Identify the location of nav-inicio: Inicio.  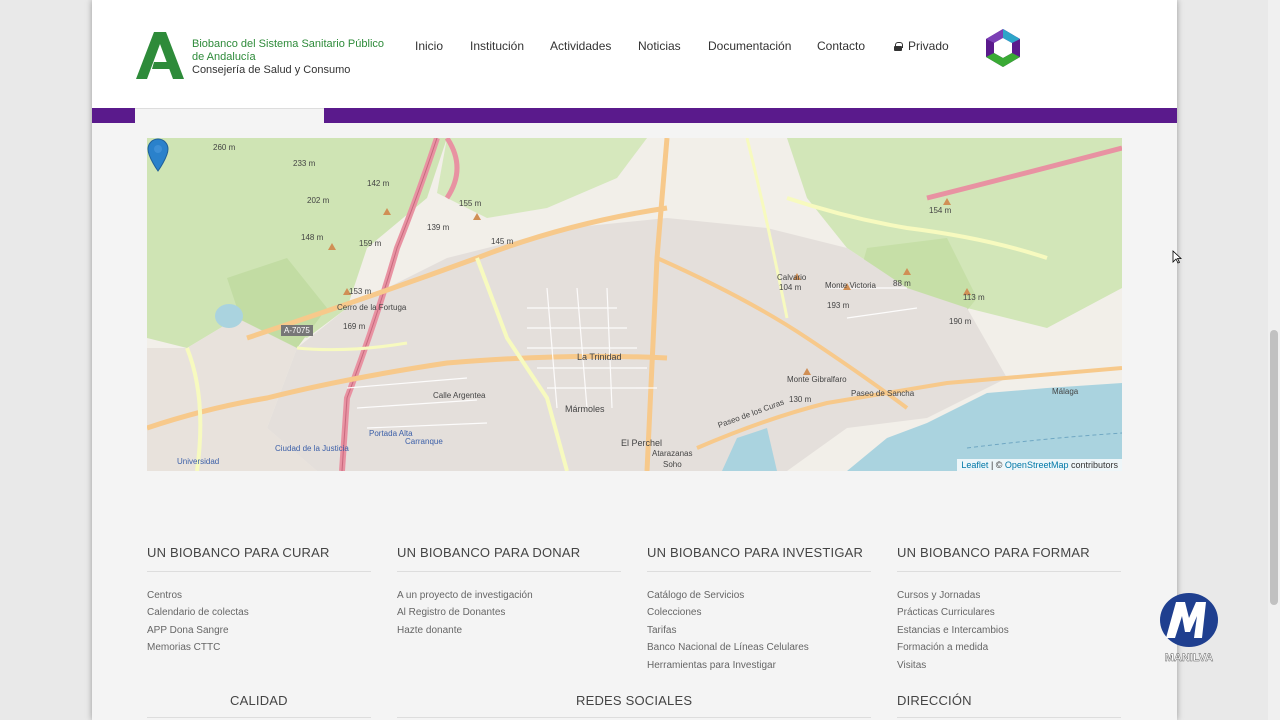
(429, 46).